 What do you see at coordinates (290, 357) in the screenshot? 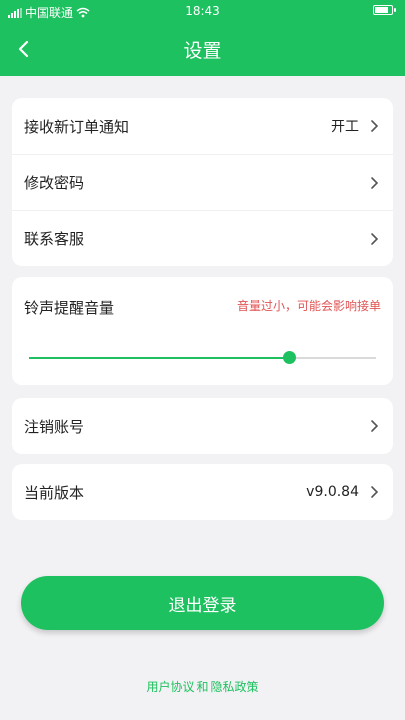
I see `volume-slider-thumb` at bounding box center [290, 357].